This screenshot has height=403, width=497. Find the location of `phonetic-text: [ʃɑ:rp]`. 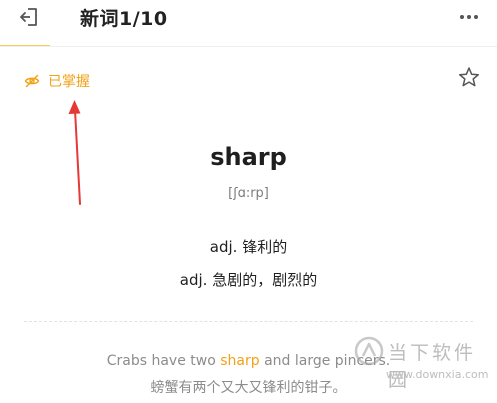

phonetic-text: [ʃɑ:rp] is located at coordinates (248, 193).